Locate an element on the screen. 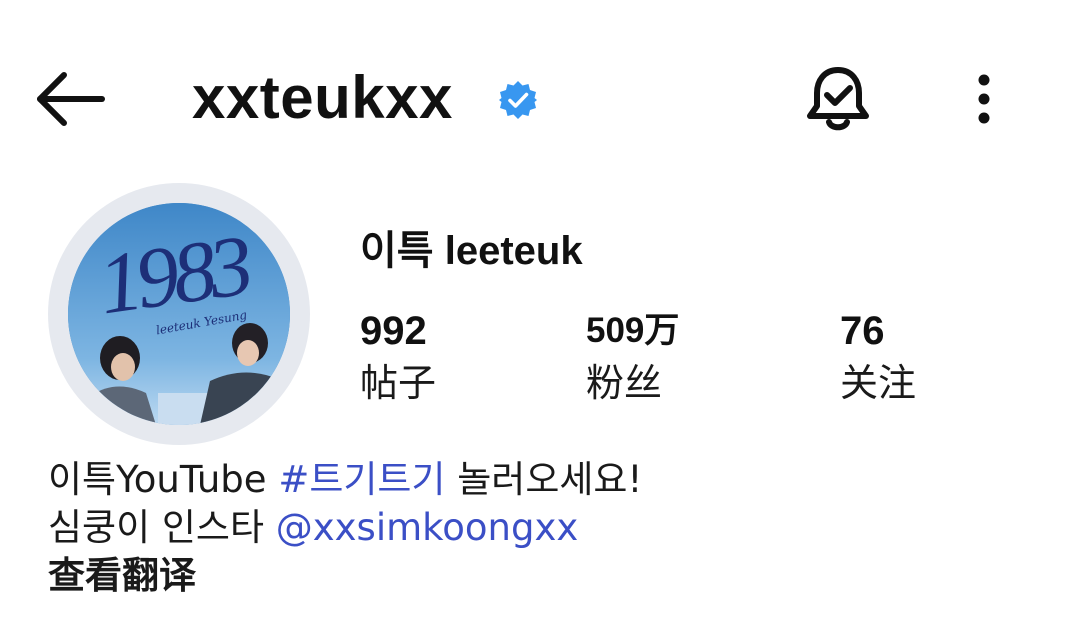 This screenshot has height=627, width=1078. more-vertical-icon is located at coordinates (984, 99).